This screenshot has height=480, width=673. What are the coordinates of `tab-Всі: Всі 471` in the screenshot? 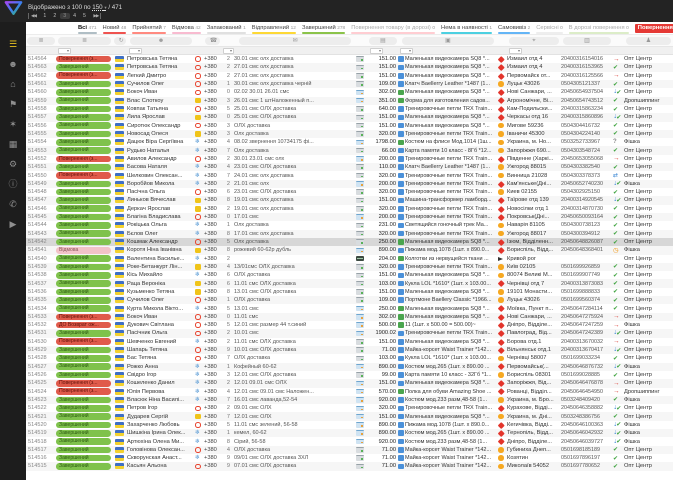 It's located at (87, 28).